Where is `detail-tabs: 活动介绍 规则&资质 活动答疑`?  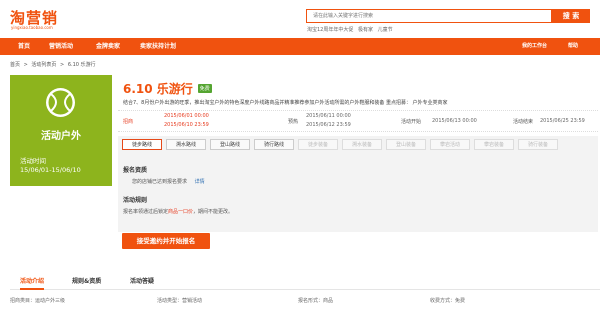
detail-tabs: 活动介绍 规则&资质 活动答疑 is located at coordinates (305, 283).